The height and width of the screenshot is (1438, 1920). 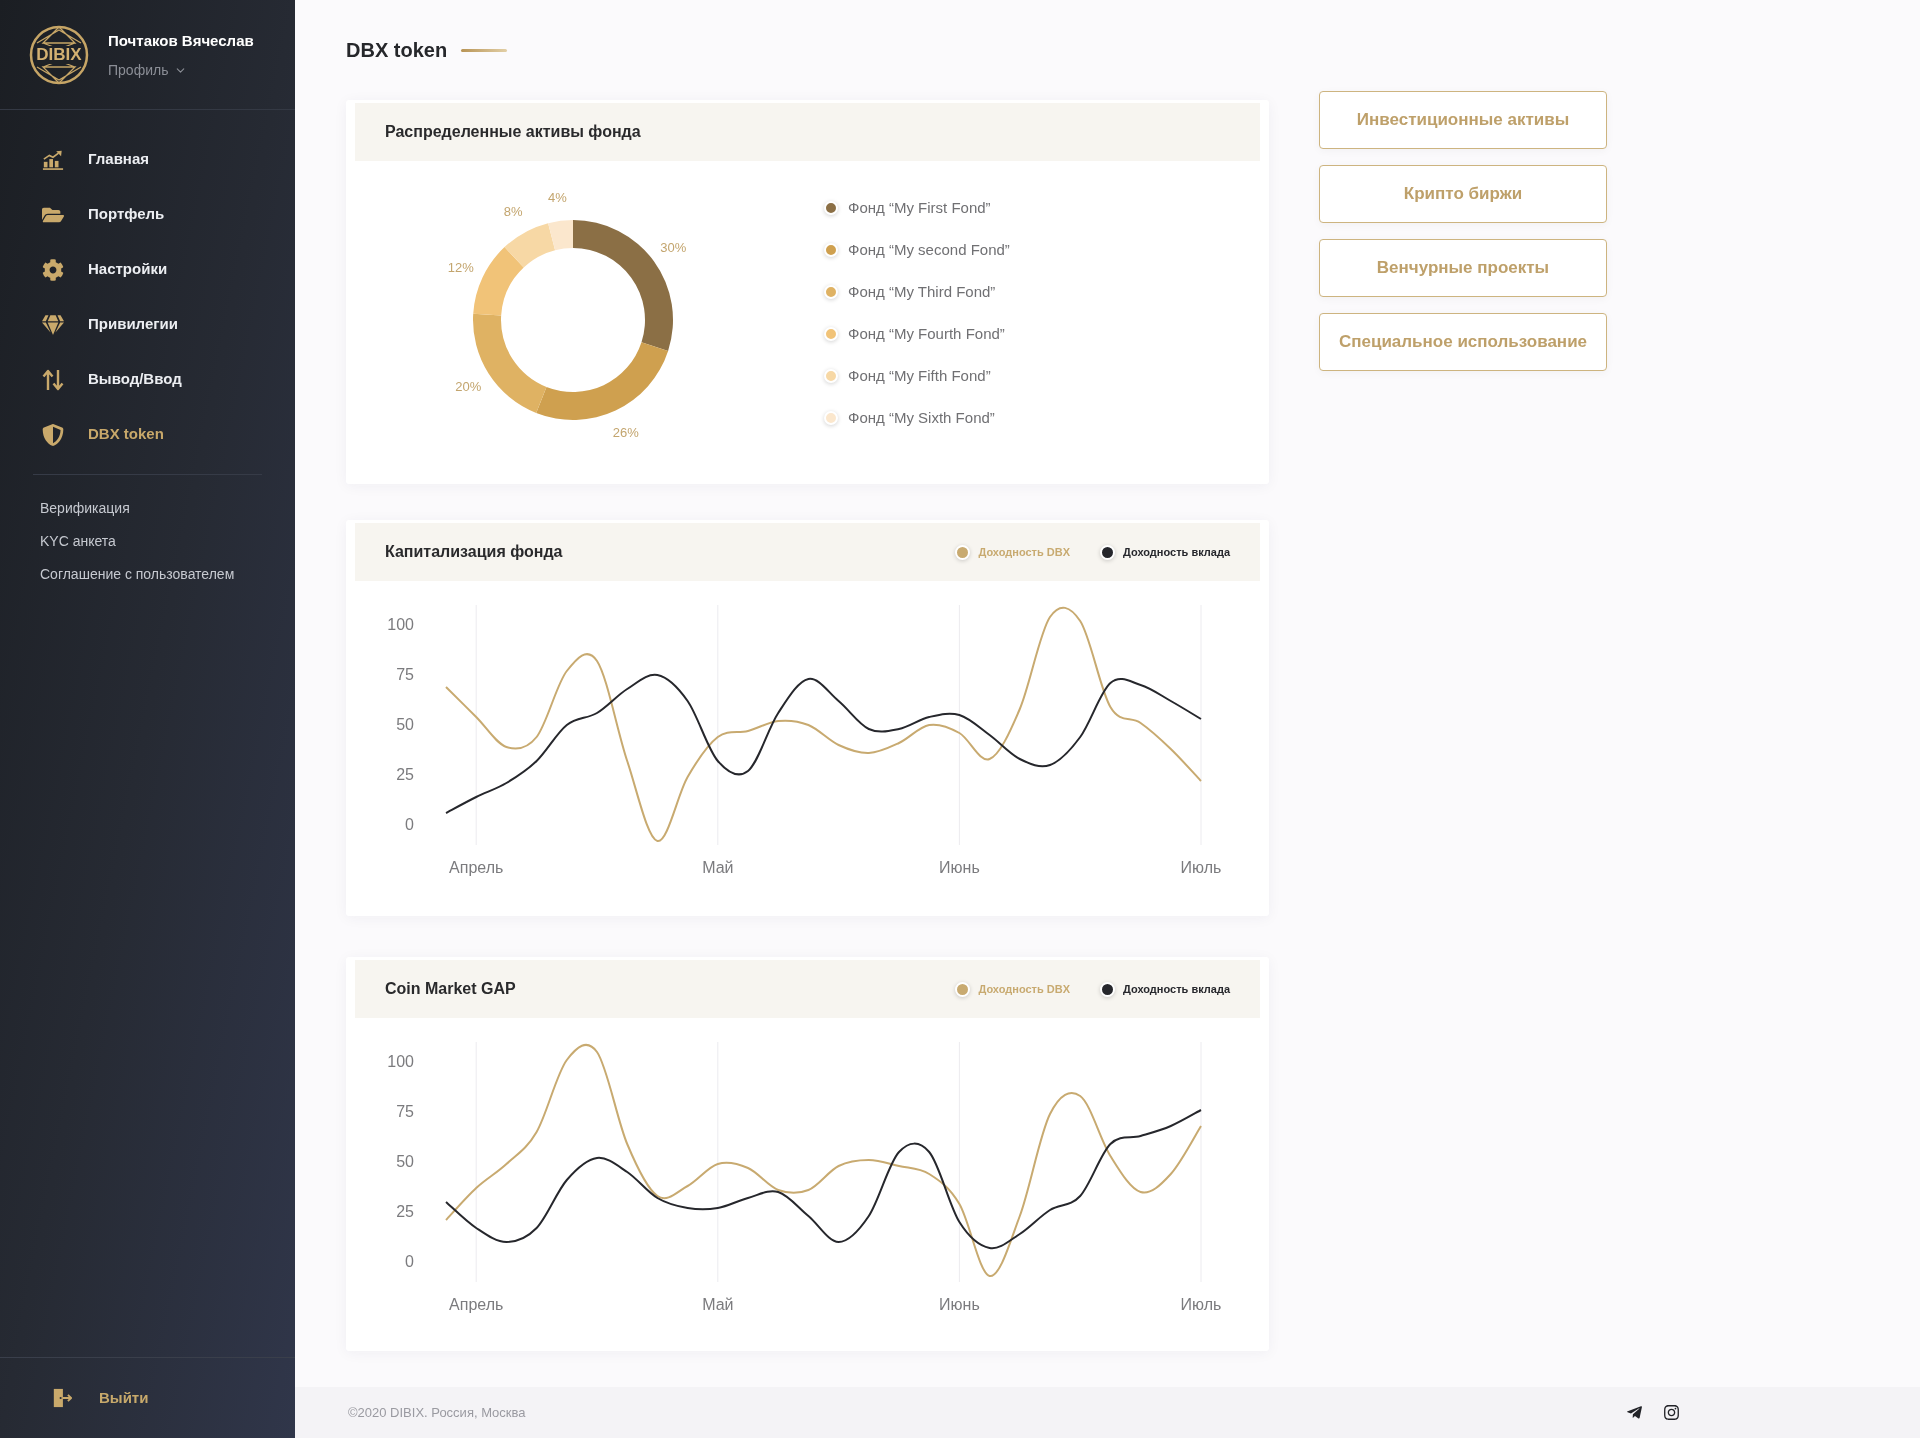 I want to click on legend-label: Фонд “My Fifth Fond”, so click(x=919, y=375).